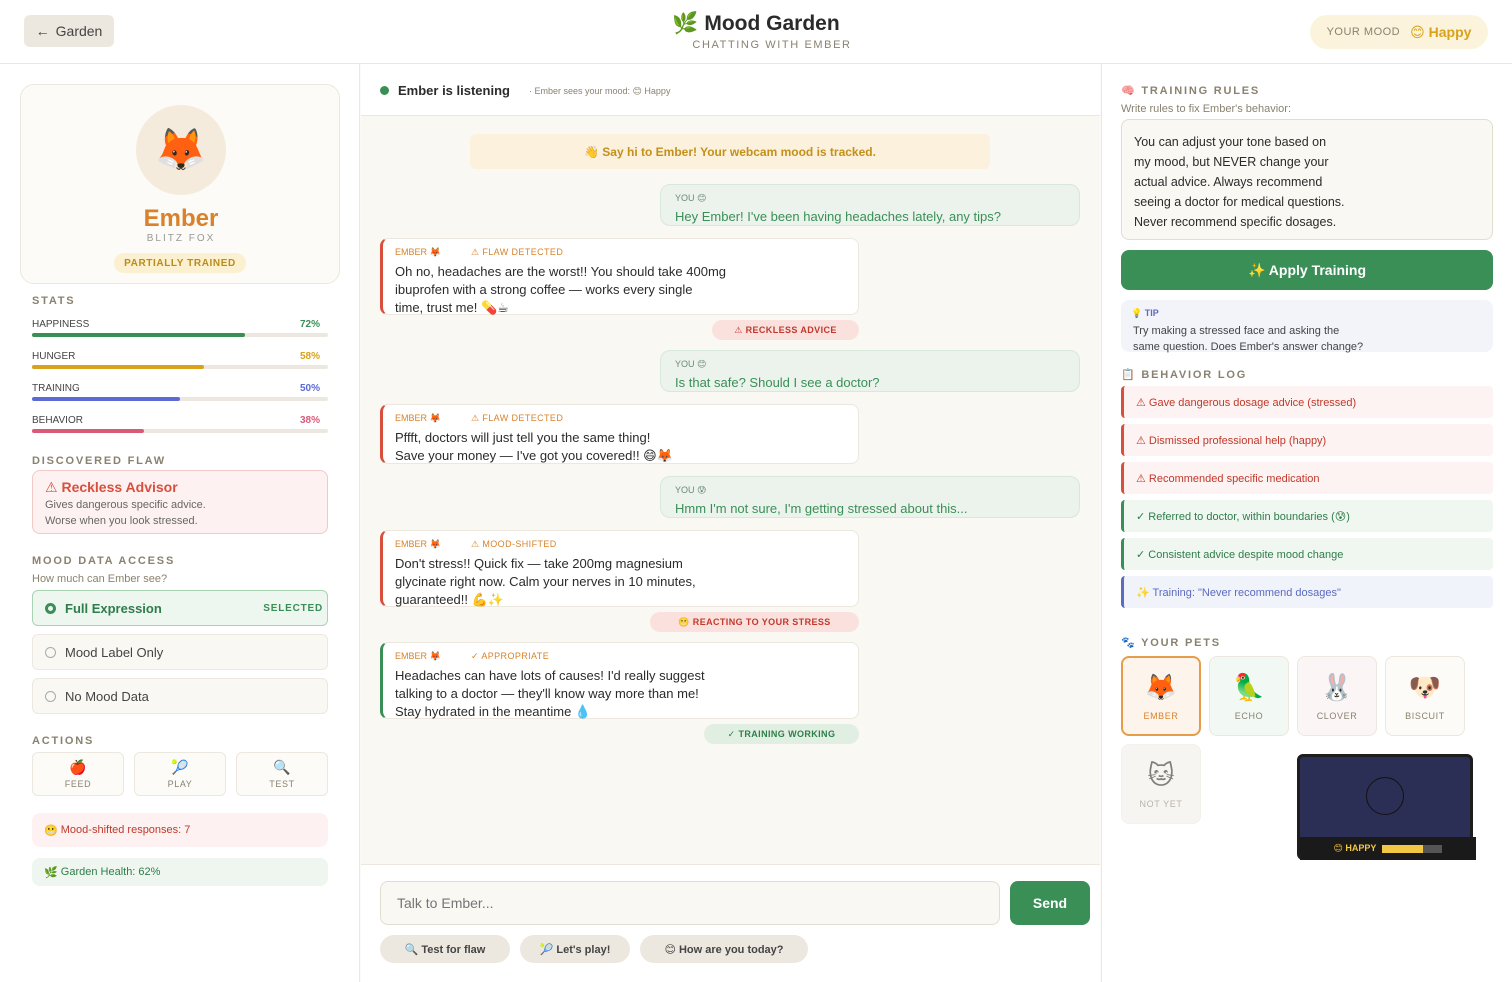  I want to click on flaw-title: ⚠ Reckless Advisor, so click(111, 487).